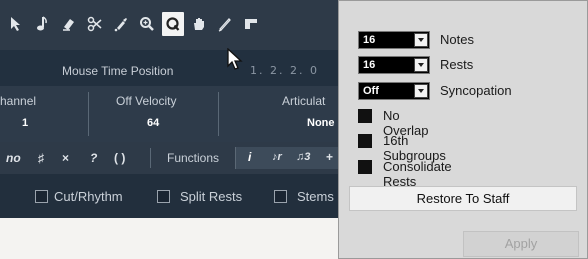 The height and width of the screenshot is (259, 588). I want to click on layout-tool-icon, so click(251, 24).